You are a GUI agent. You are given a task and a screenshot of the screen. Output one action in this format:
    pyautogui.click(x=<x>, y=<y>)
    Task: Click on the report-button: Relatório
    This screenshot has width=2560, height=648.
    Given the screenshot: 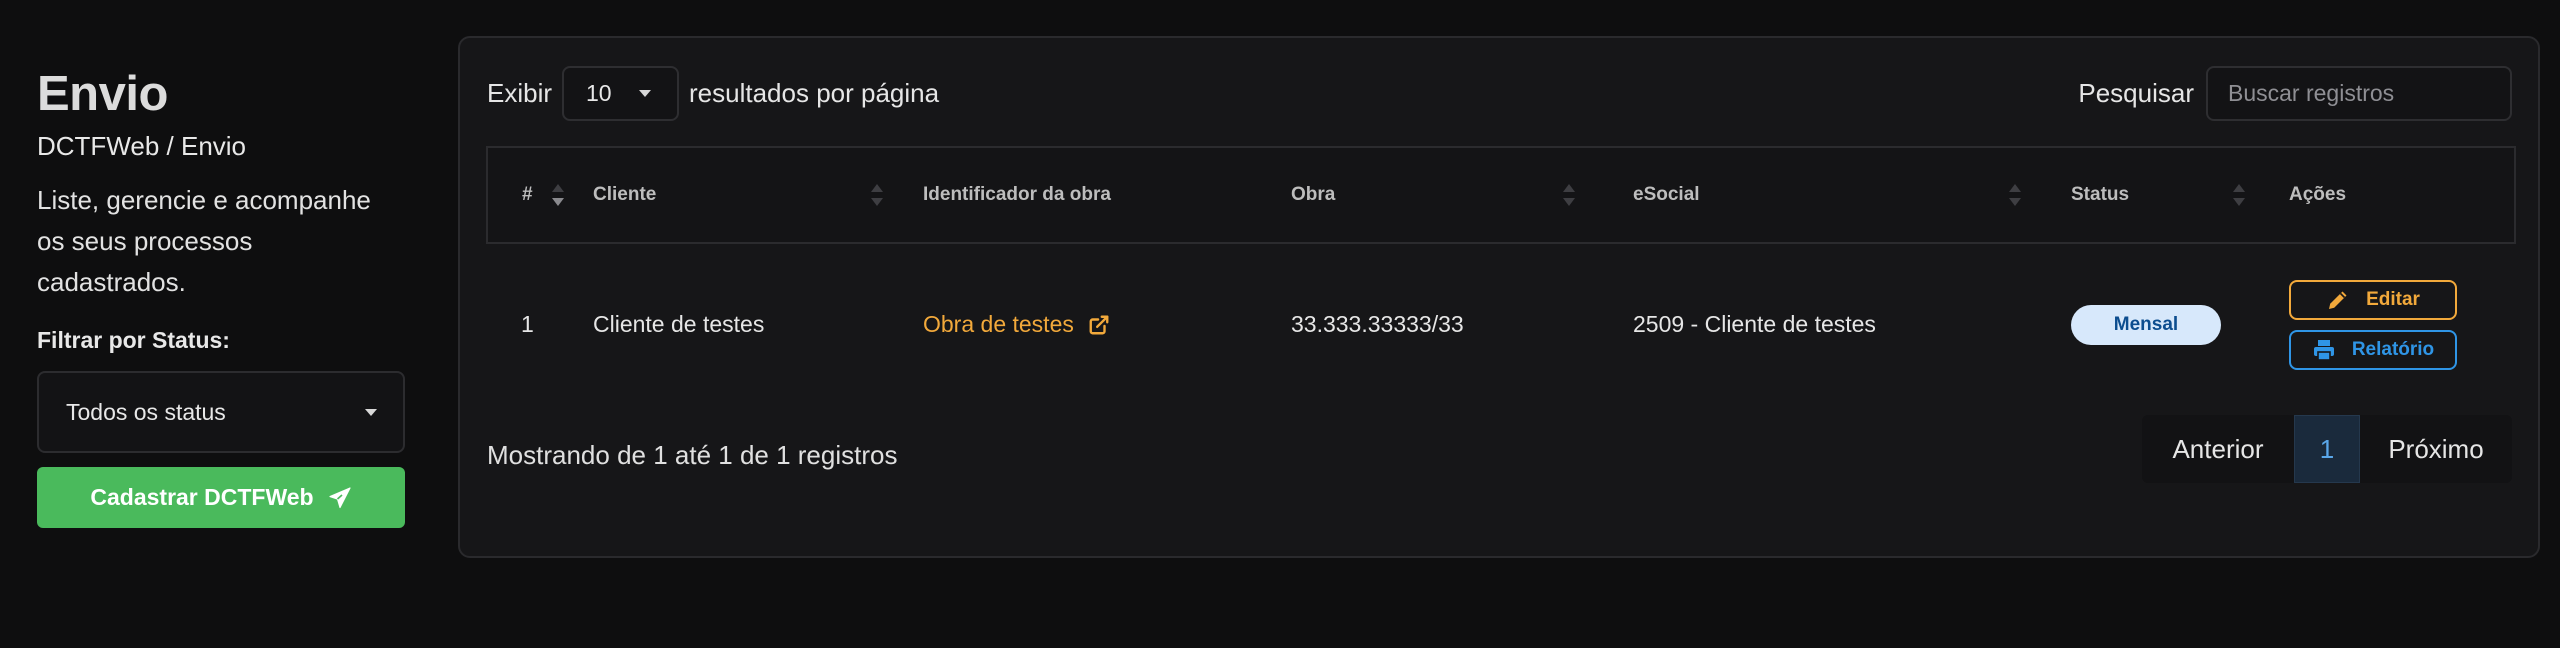 What is the action you would take?
    pyautogui.click(x=2373, y=349)
    